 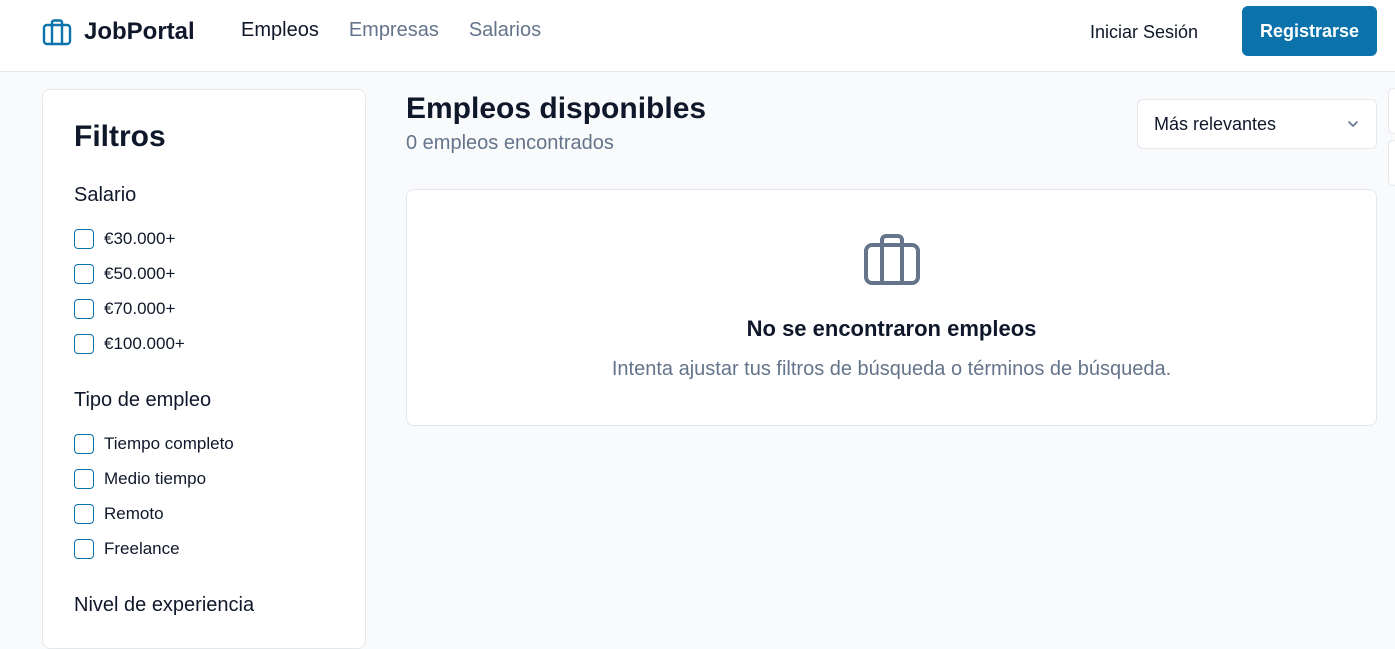 I want to click on filter-option-salary-70k: €70.000+, so click(x=124, y=309).